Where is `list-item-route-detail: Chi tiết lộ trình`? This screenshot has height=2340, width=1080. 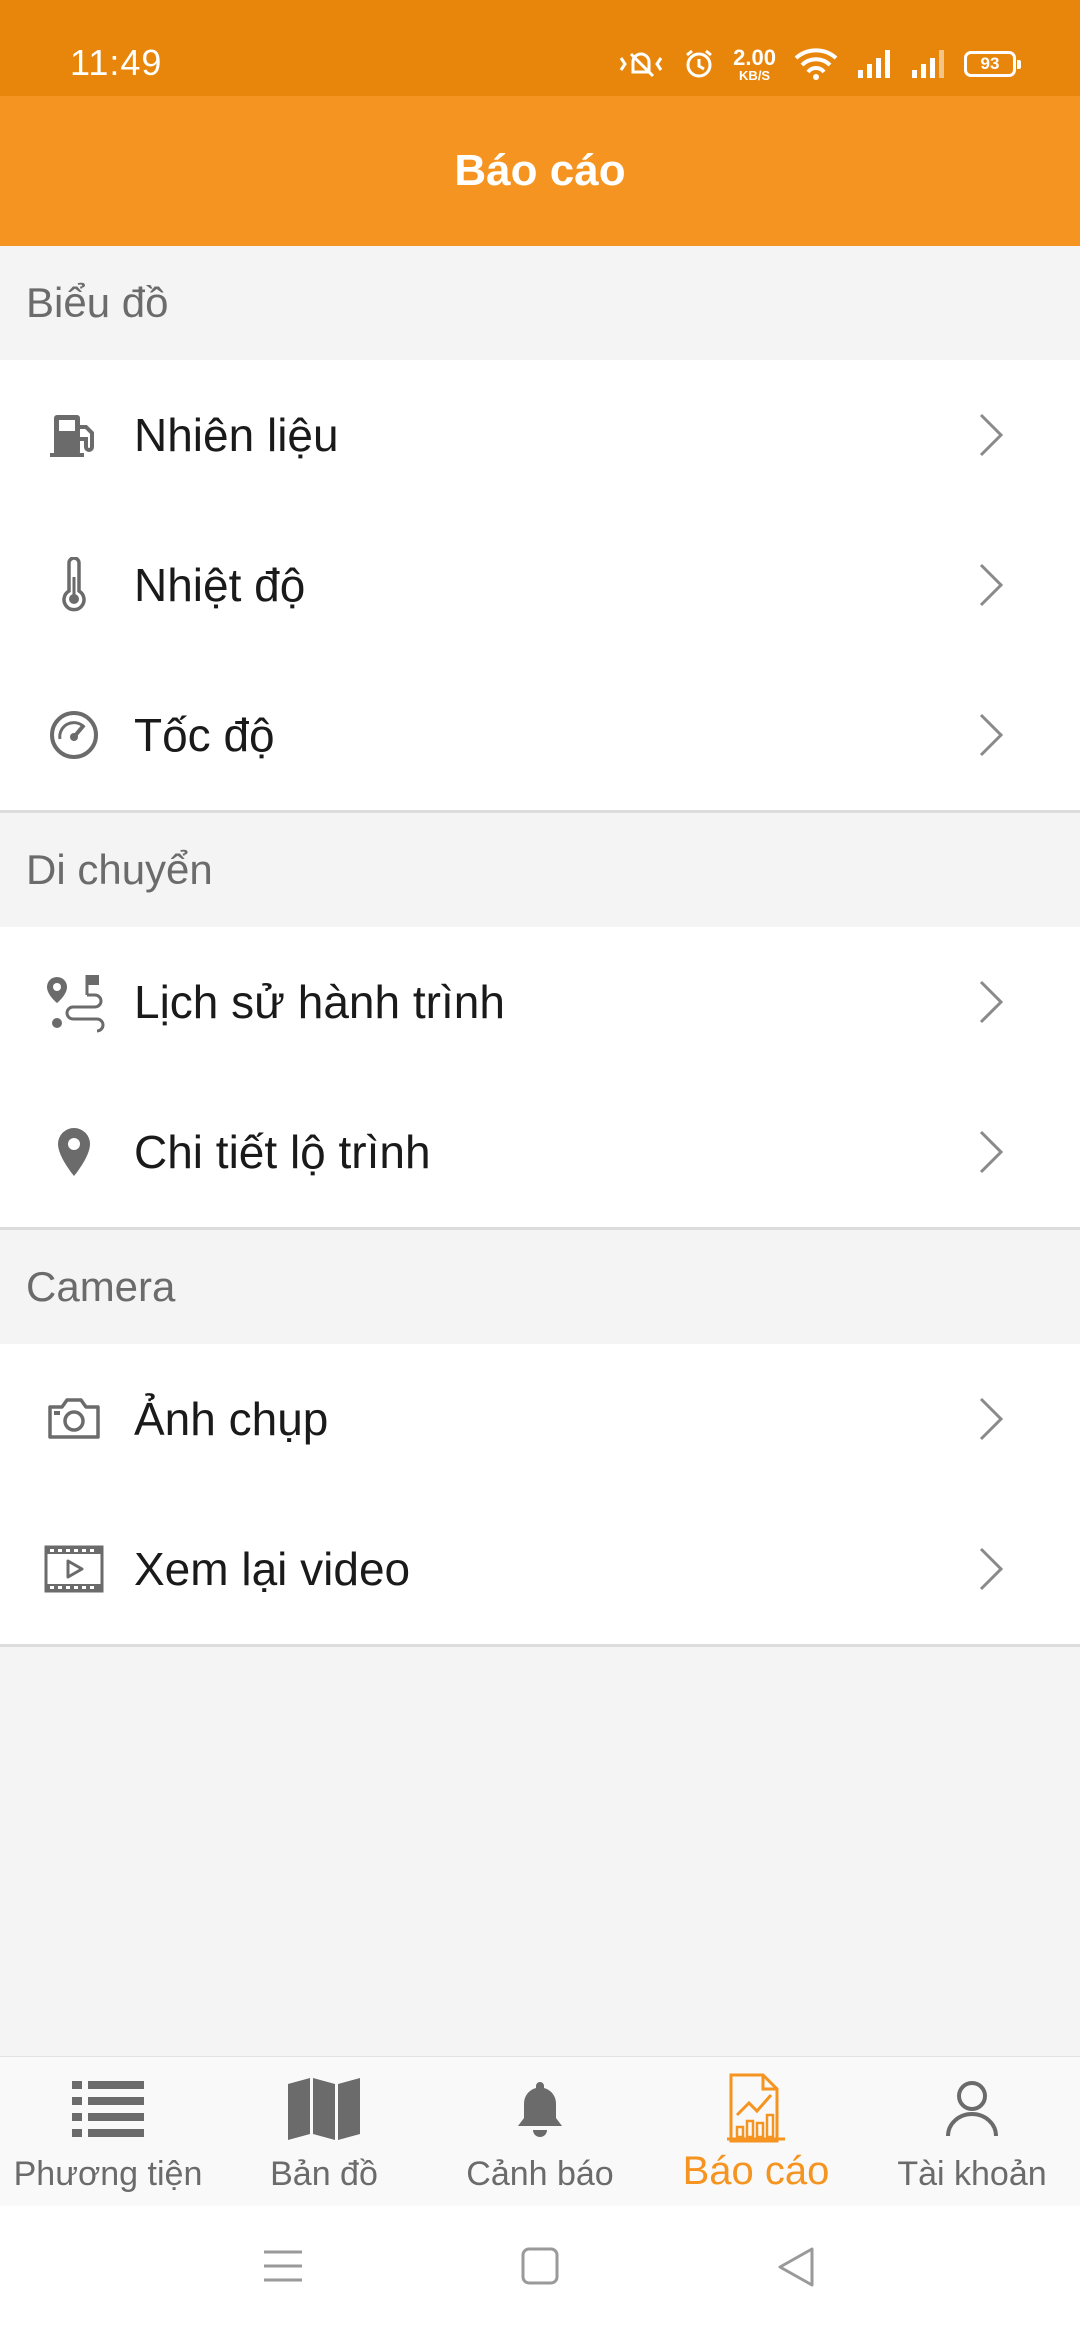 list-item-route-detail: Chi tiết lộ trình is located at coordinates (540, 1152).